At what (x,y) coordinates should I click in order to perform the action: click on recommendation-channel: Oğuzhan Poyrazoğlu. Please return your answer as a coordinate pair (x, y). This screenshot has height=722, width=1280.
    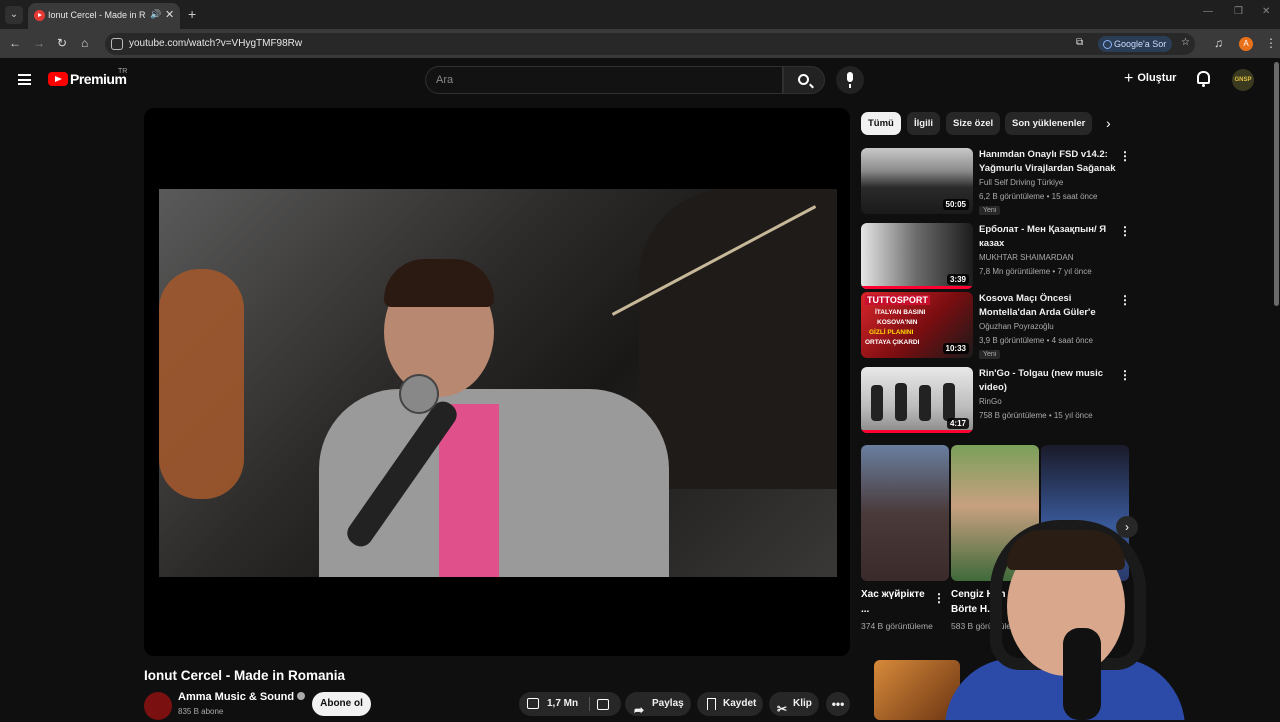
    Looking at the image, I should click on (1016, 326).